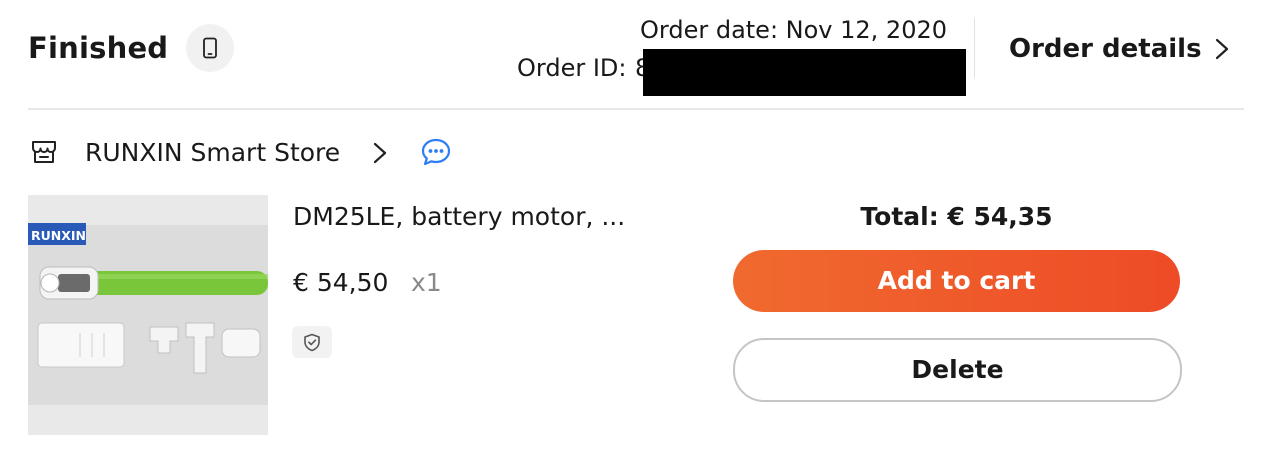 The width and height of the screenshot is (1264, 450). I want to click on contact-phone-button, so click(210, 48).